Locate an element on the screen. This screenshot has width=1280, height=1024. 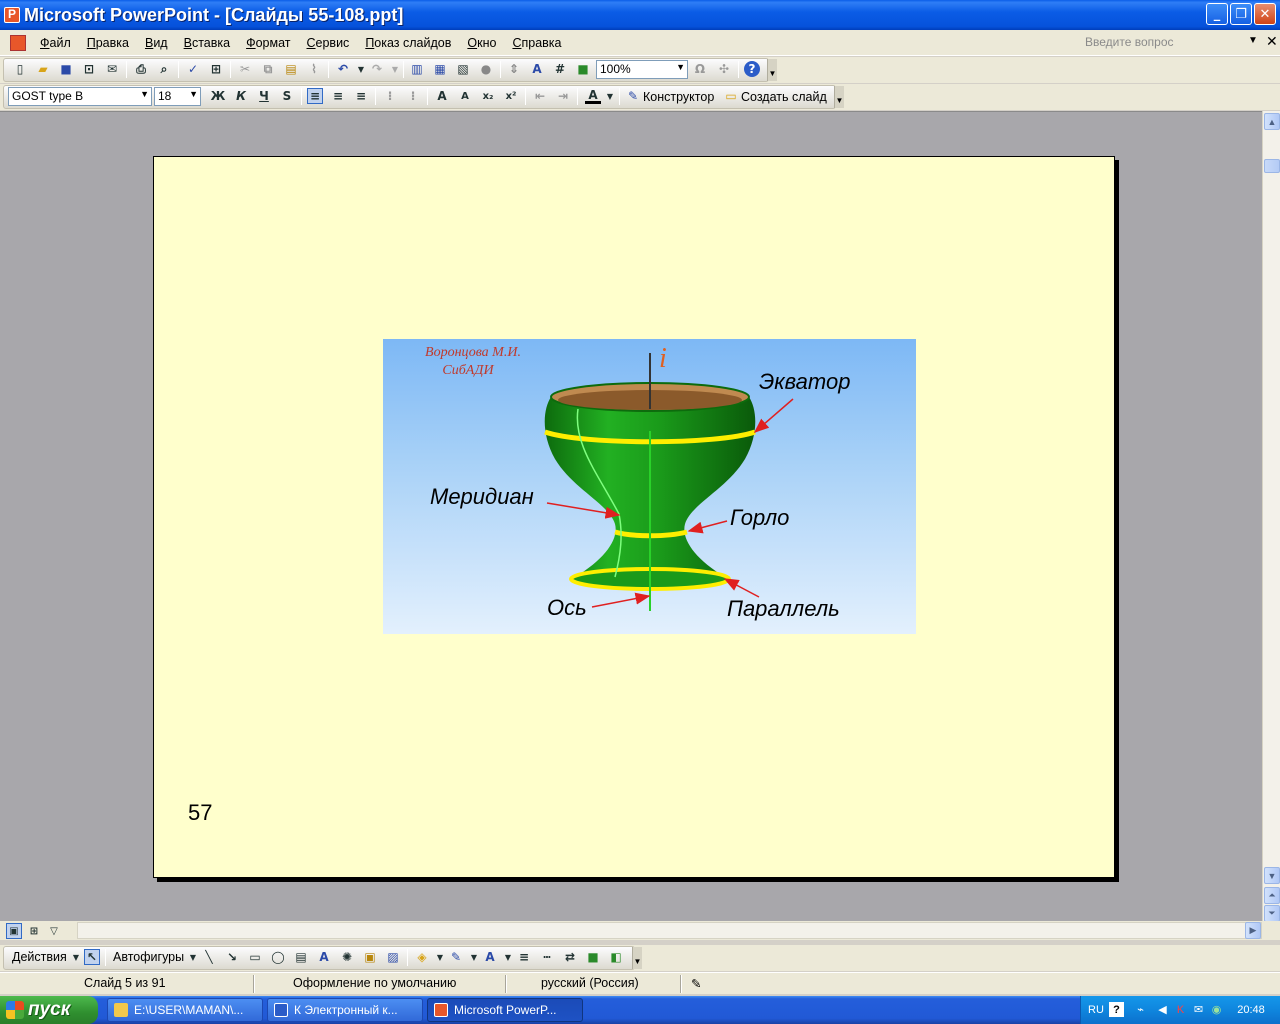
undo-icon: ↶ is located at coordinates (343, 69).